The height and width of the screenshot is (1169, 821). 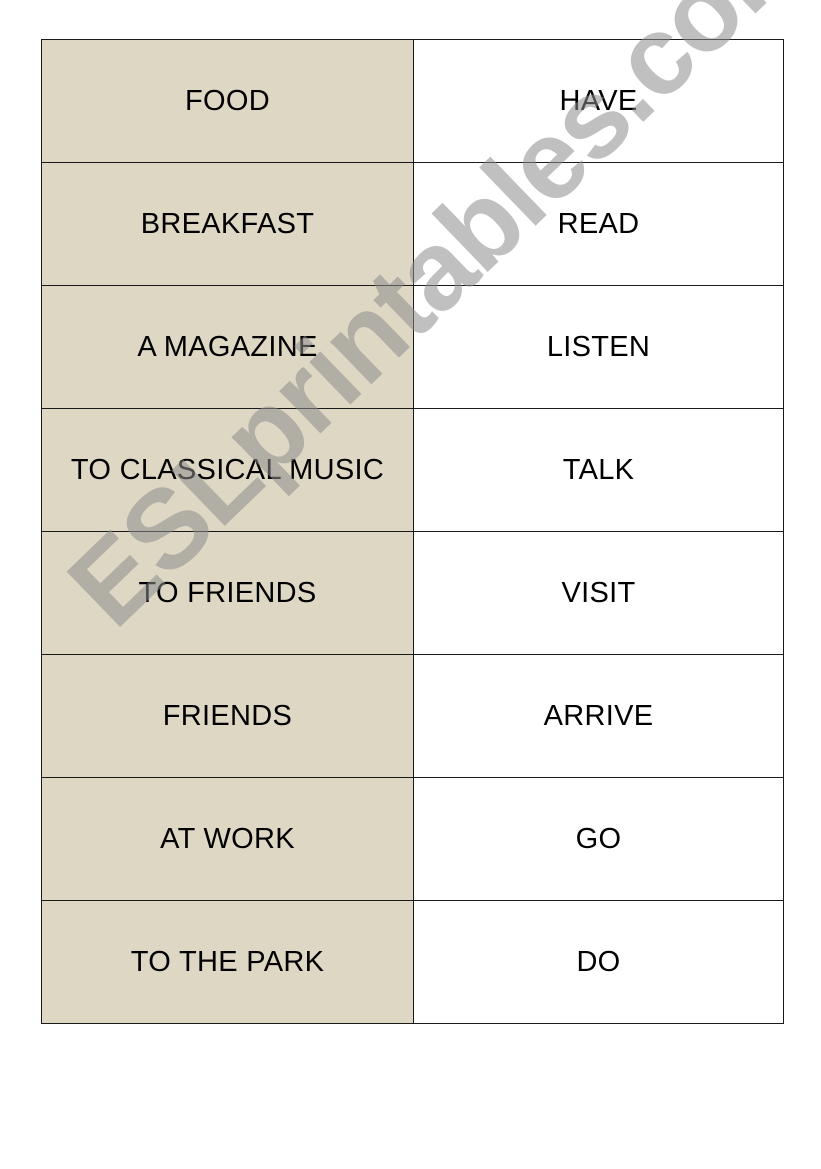 I want to click on table-row: FRIENDS ARRIVE, so click(x=412, y=716).